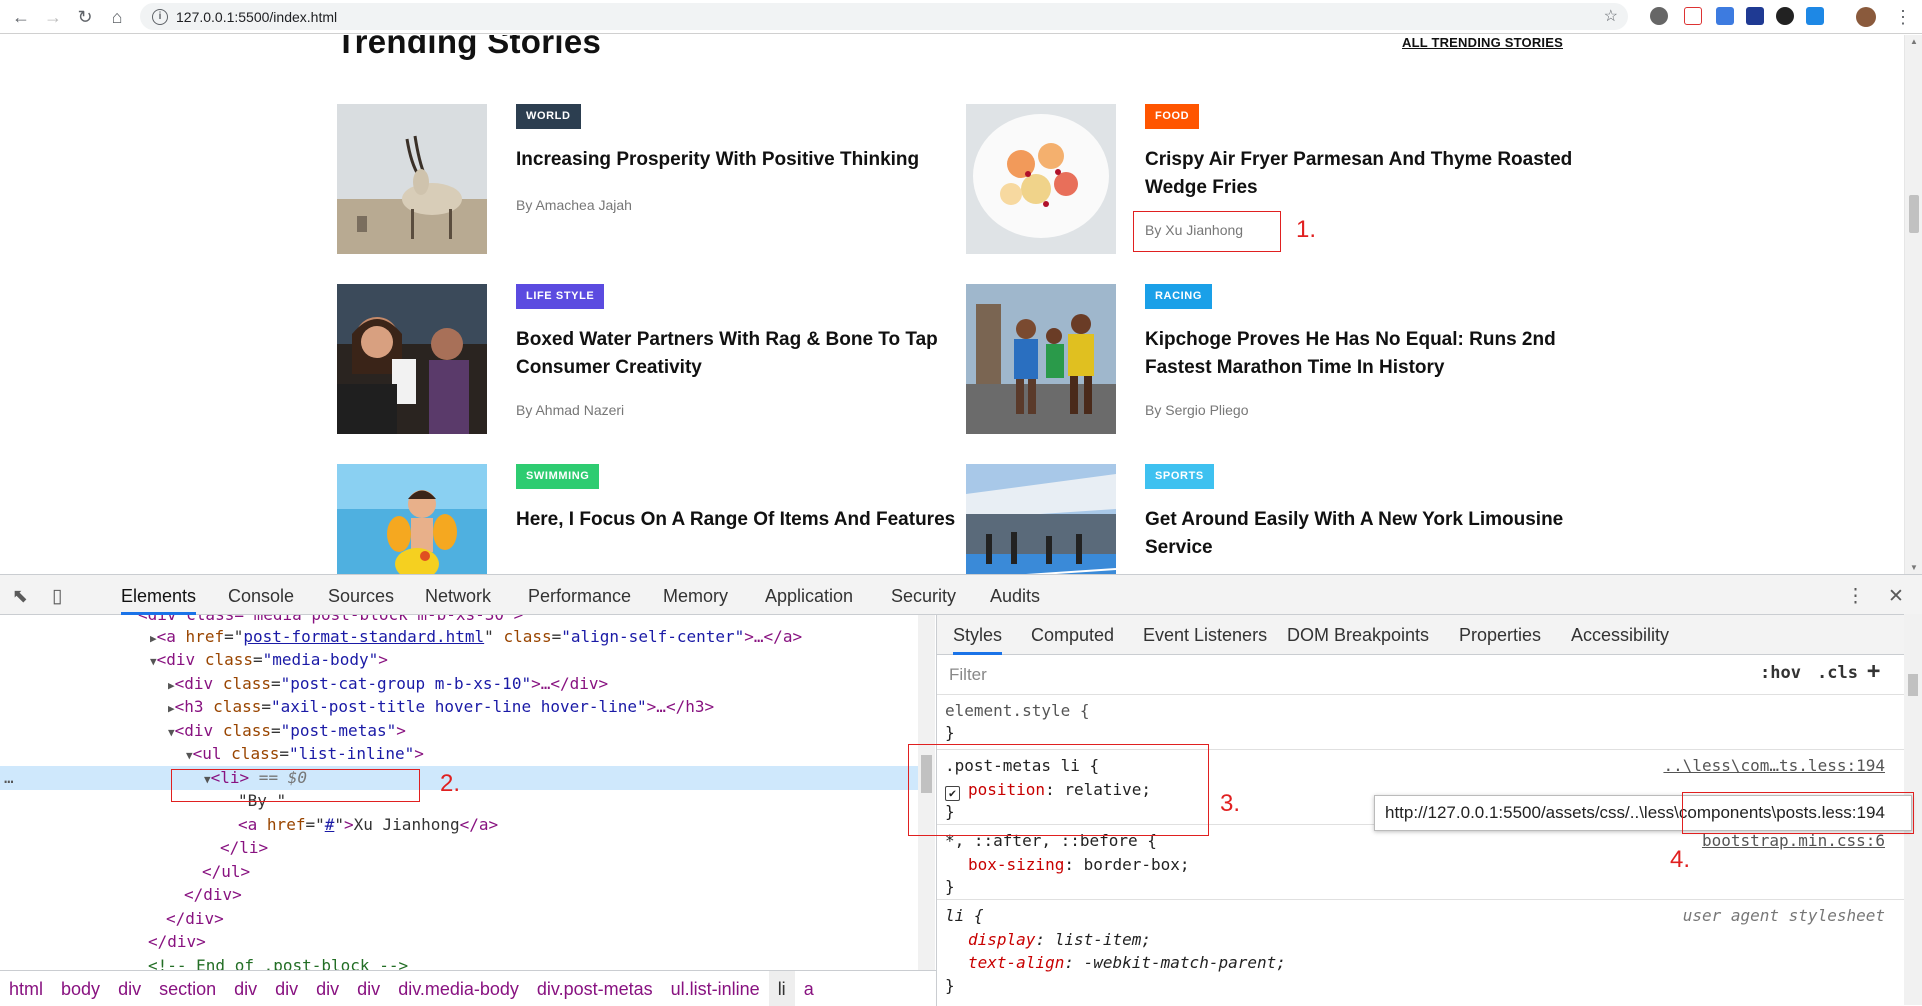  I want to click on class-toggle-button: .cls, so click(1837, 673).